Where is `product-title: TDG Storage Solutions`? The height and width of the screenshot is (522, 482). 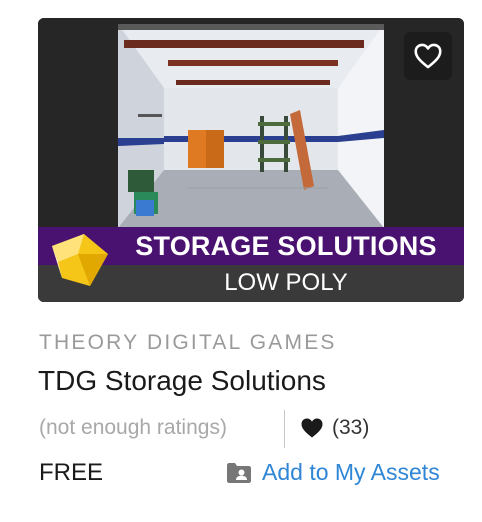
product-title: TDG Storage Solutions is located at coordinates (182, 381).